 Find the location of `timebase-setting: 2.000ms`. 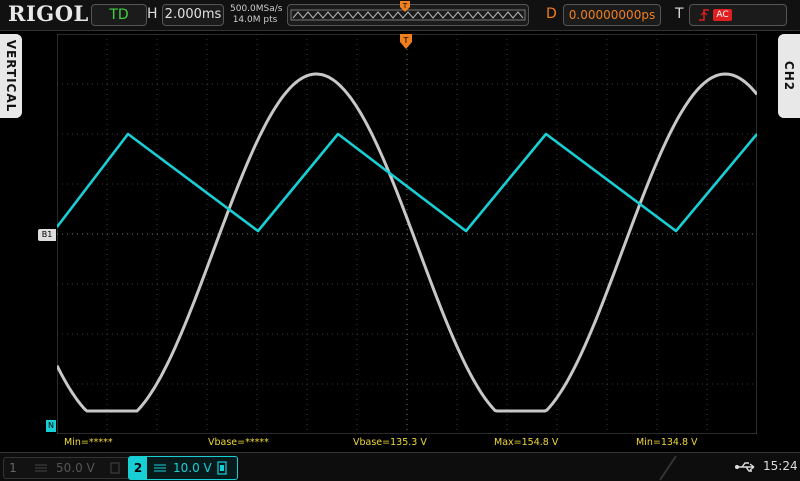

timebase-setting: 2.000ms is located at coordinates (193, 15).